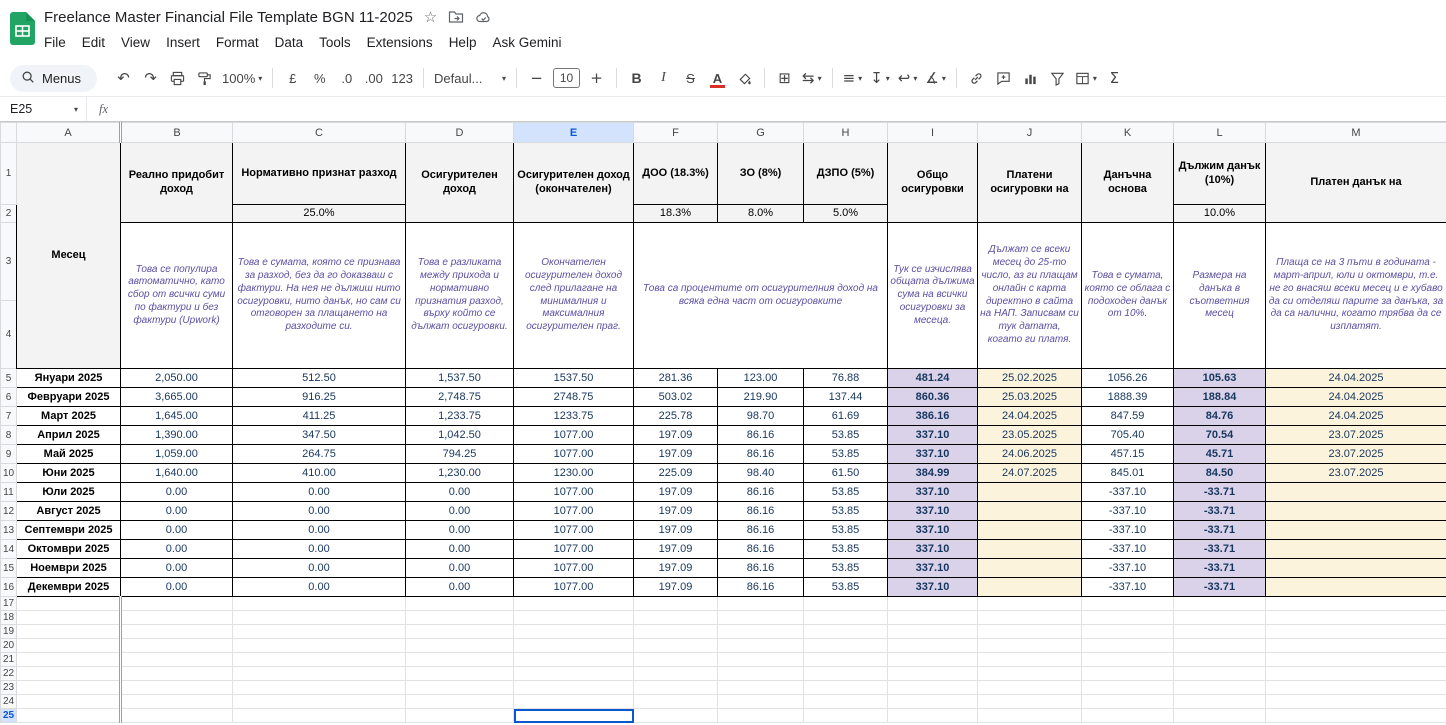  Describe the element at coordinates (1003, 78) in the screenshot. I see `insert-comment-button` at that location.